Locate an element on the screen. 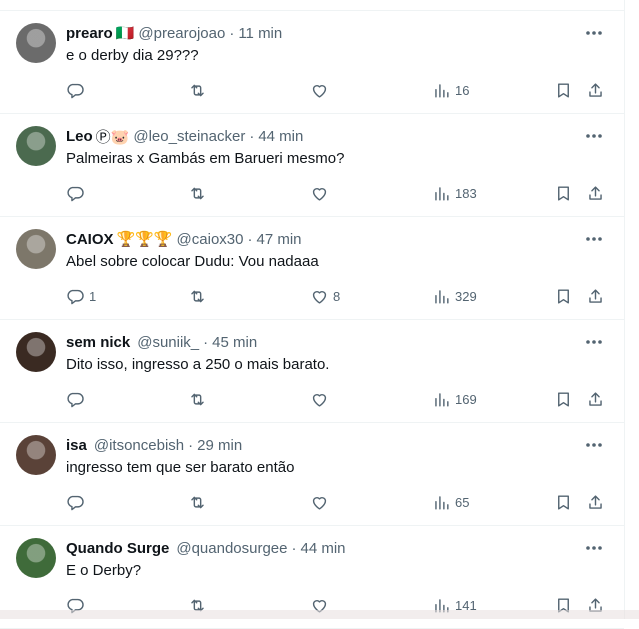  tweet-text: Palmeiras x Gambás em Barueri mesmo? is located at coordinates (205, 158).